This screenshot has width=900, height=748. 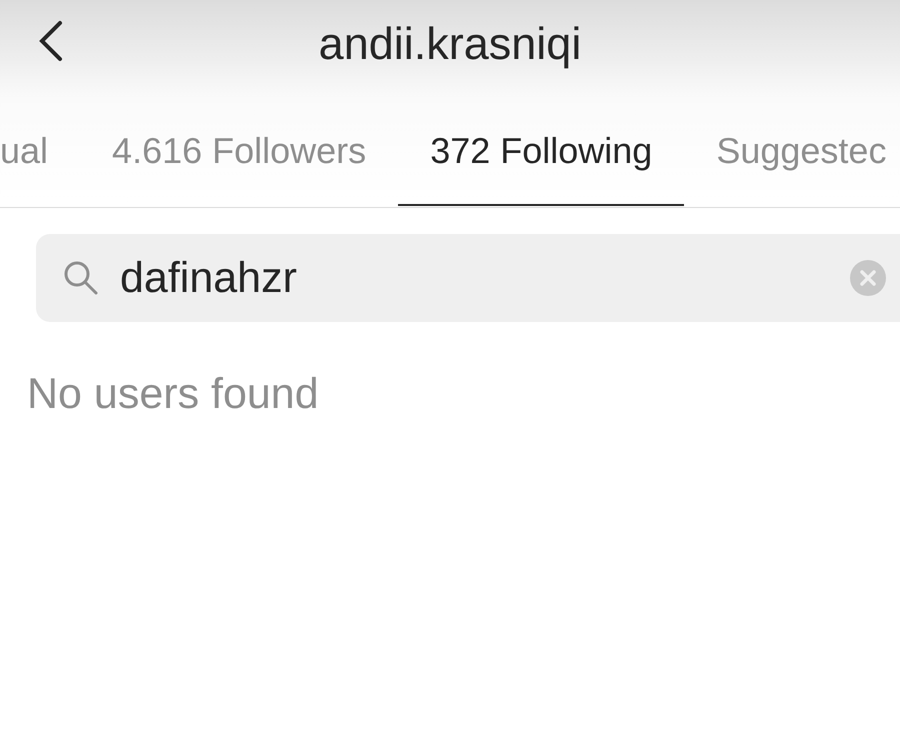 What do you see at coordinates (239, 152) in the screenshot?
I see `tab: 4.616 Followers` at bounding box center [239, 152].